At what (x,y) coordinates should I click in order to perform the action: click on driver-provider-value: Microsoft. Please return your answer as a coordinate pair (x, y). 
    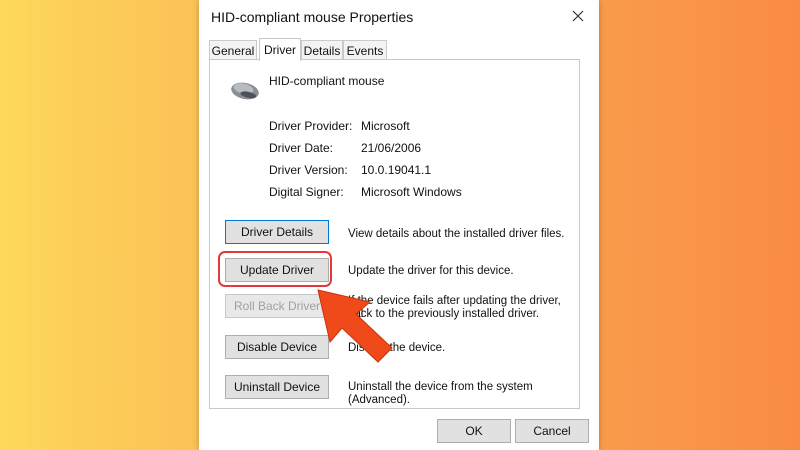
    Looking at the image, I should click on (385, 126).